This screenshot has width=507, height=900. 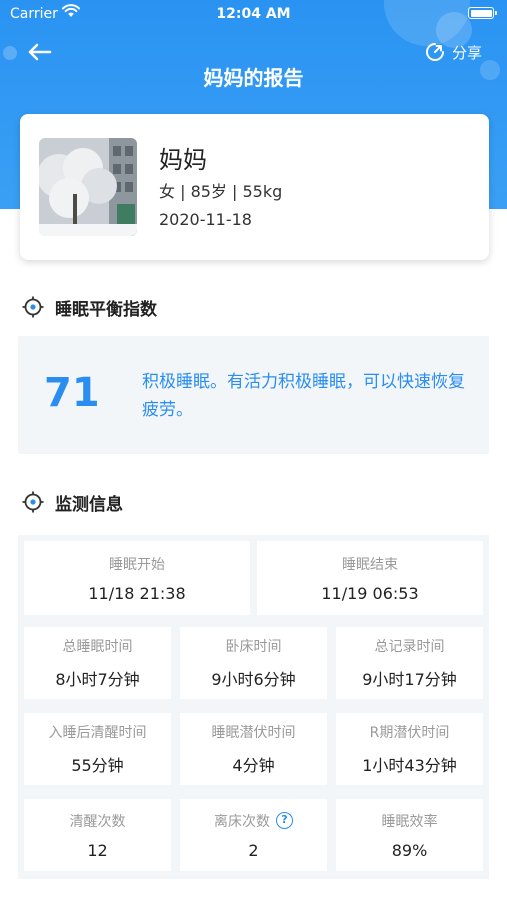 What do you see at coordinates (409, 647) in the screenshot?
I see `metric-label: 总记录时间` at bounding box center [409, 647].